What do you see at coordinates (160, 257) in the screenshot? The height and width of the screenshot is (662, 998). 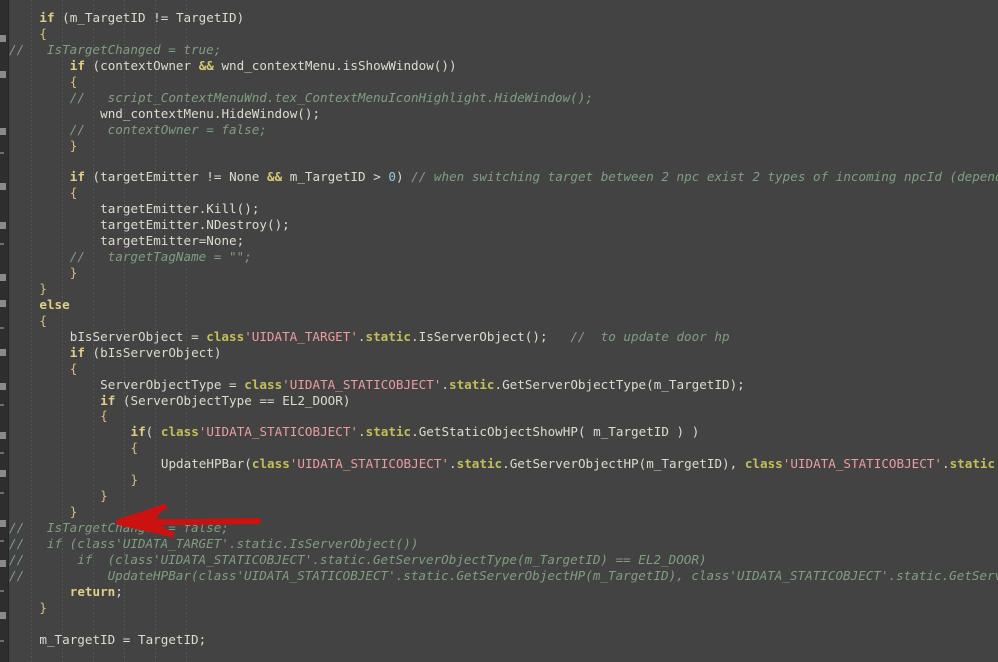 I see `code-line: // targetTagName = "";` at bounding box center [160, 257].